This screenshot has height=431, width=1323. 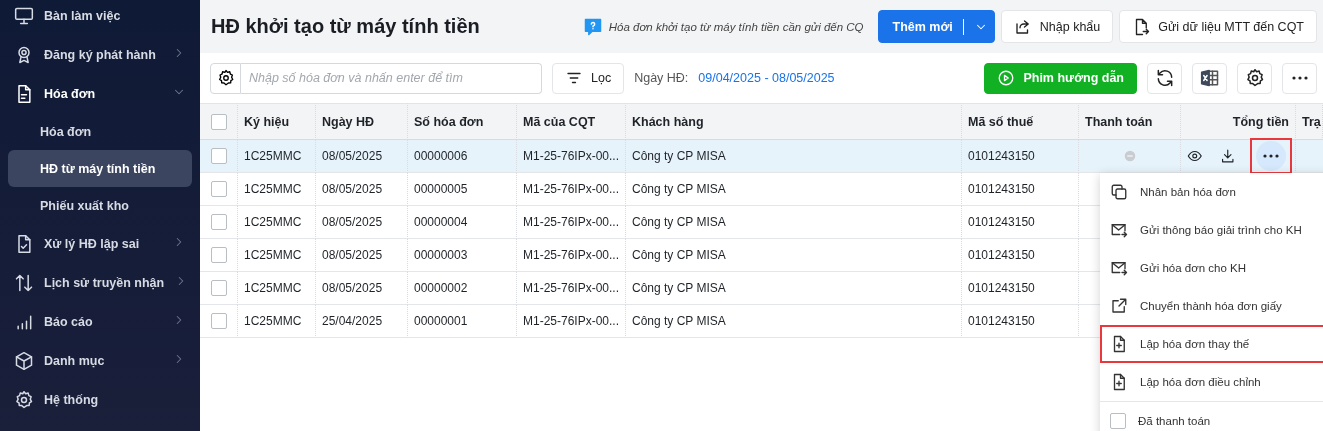 What do you see at coordinates (1164, 78) in the screenshot?
I see `refresh-button` at bounding box center [1164, 78].